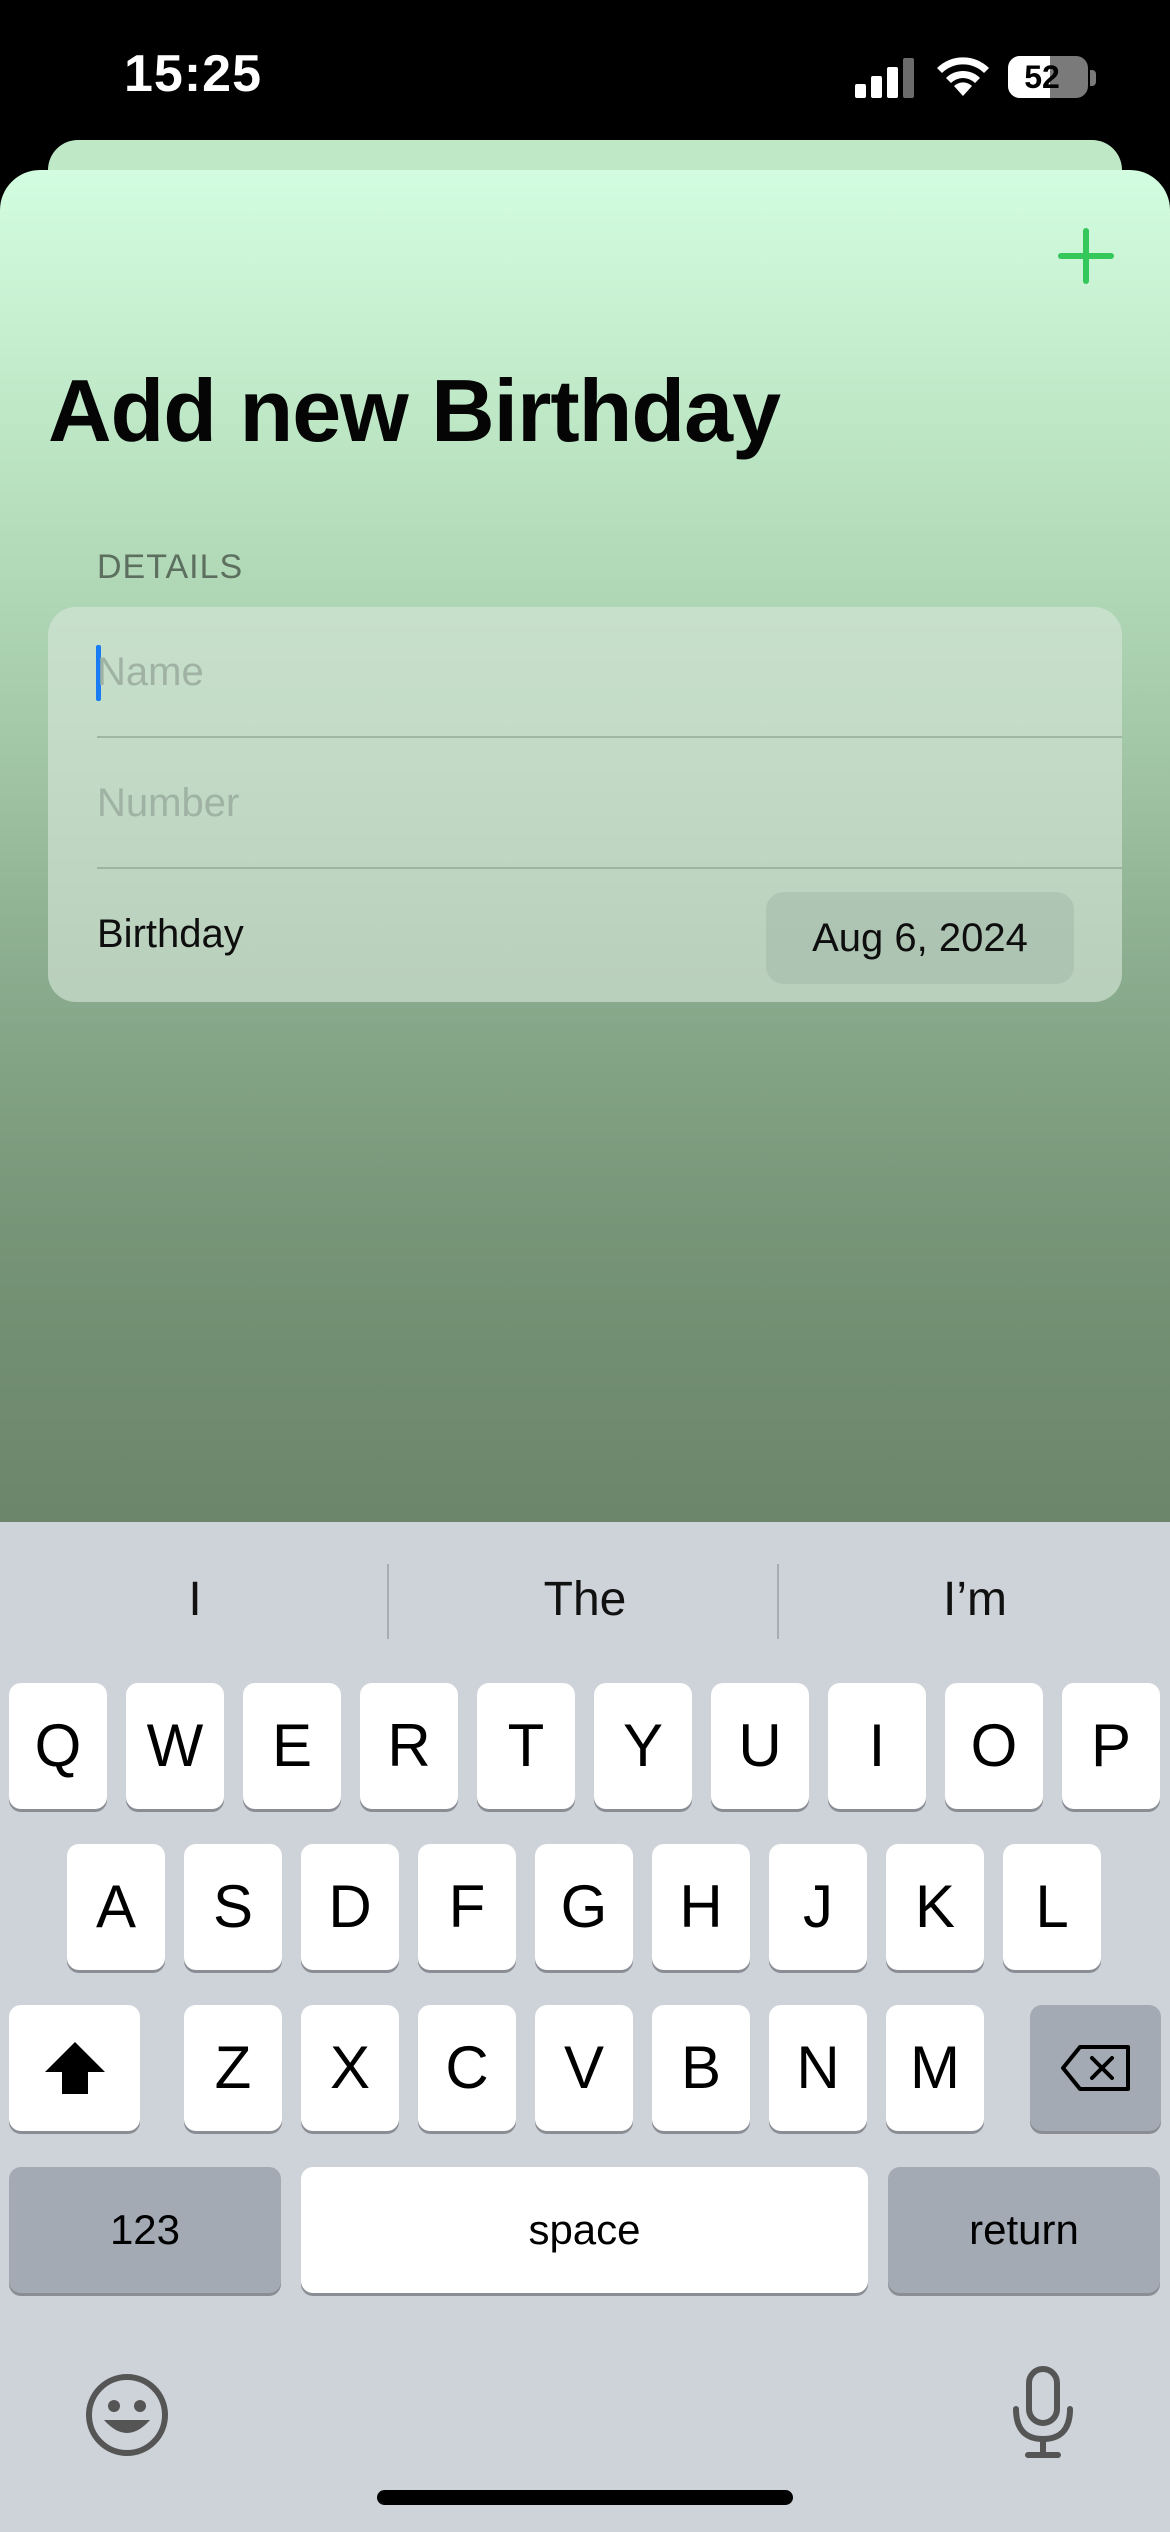  I want to click on key-g: G, so click(584, 1907).